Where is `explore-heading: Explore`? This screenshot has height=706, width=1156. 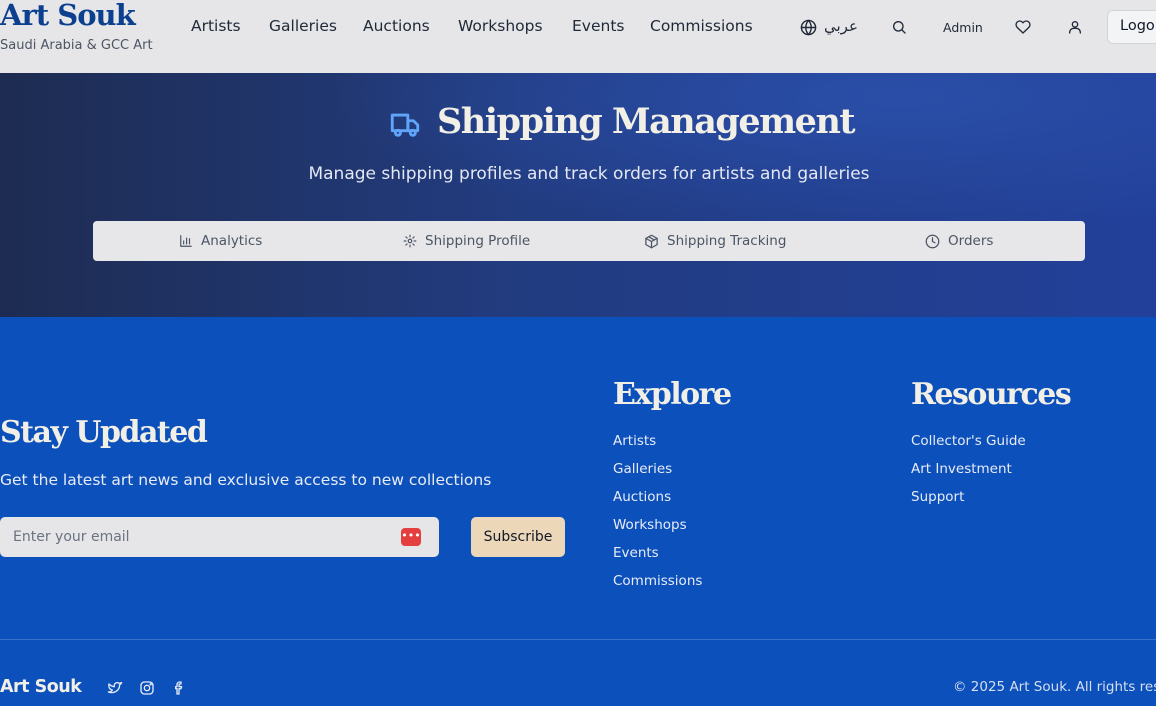
explore-heading: Explore is located at coordinates (672, 394).